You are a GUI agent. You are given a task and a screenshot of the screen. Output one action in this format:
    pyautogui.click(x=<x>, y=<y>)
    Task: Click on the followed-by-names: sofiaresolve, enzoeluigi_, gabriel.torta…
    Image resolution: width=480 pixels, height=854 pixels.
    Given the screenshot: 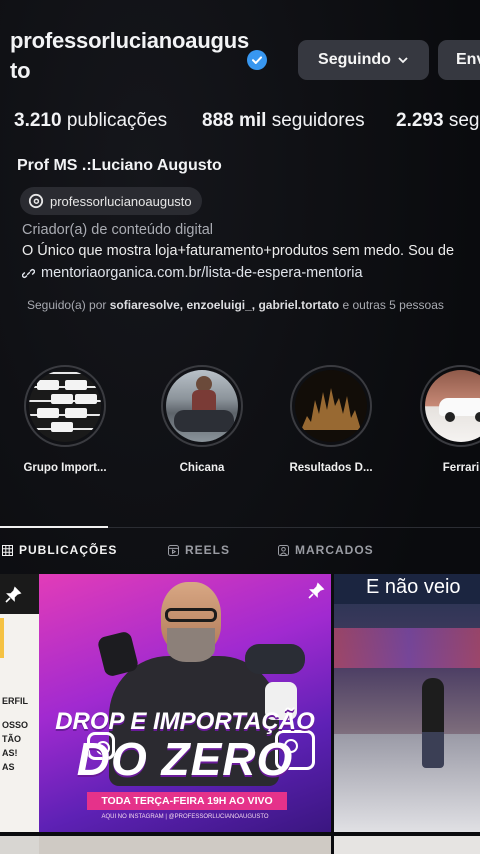 What is the action you would take?
    pyautogui.click(x=224, y=305)
    